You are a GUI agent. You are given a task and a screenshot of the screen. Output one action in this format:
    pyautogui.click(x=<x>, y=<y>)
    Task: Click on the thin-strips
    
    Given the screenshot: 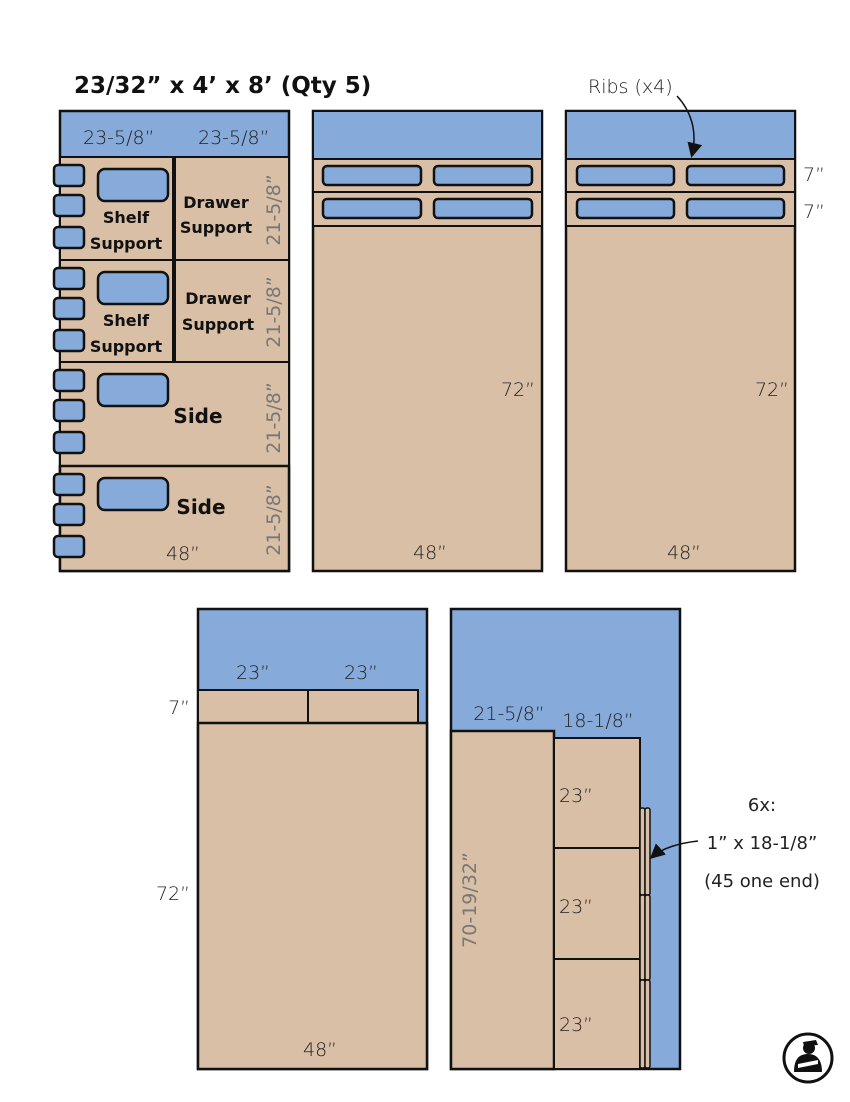 What is the action you would take?
    pyautogui.click(x=645, y=938)
    